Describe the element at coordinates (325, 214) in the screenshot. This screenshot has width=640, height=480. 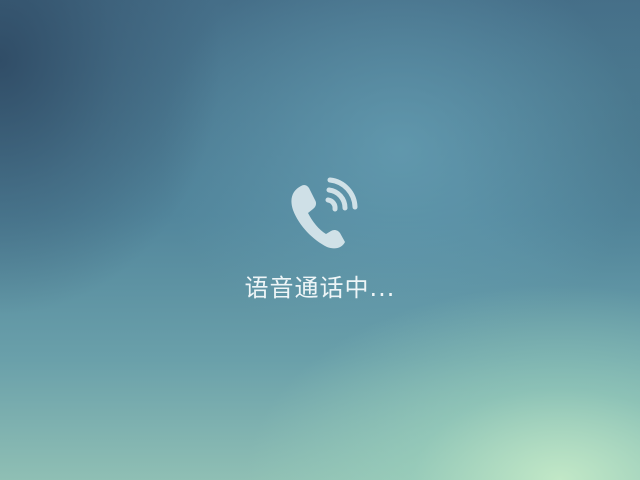
I see `phone-ringing-icon` at that location.